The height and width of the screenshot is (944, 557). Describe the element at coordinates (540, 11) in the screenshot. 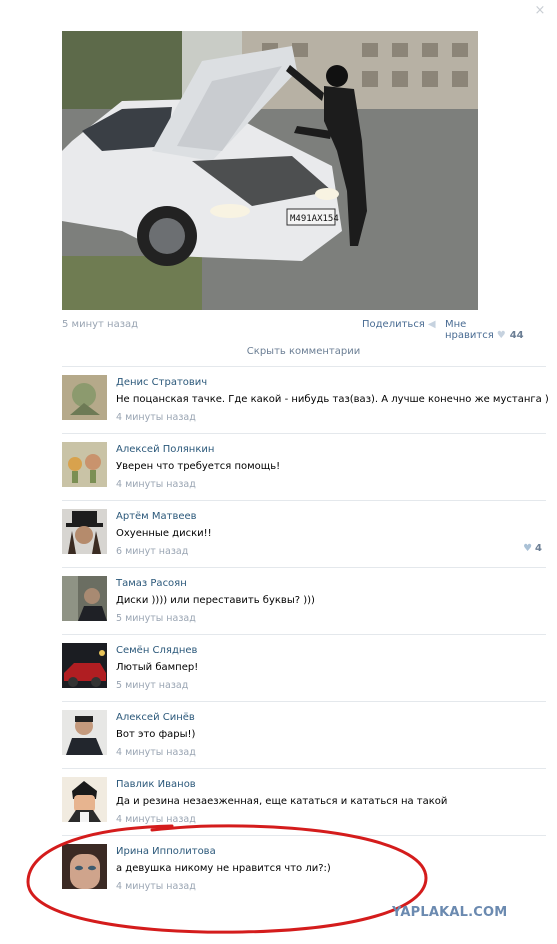

I see `close-icon: ×` at that location.